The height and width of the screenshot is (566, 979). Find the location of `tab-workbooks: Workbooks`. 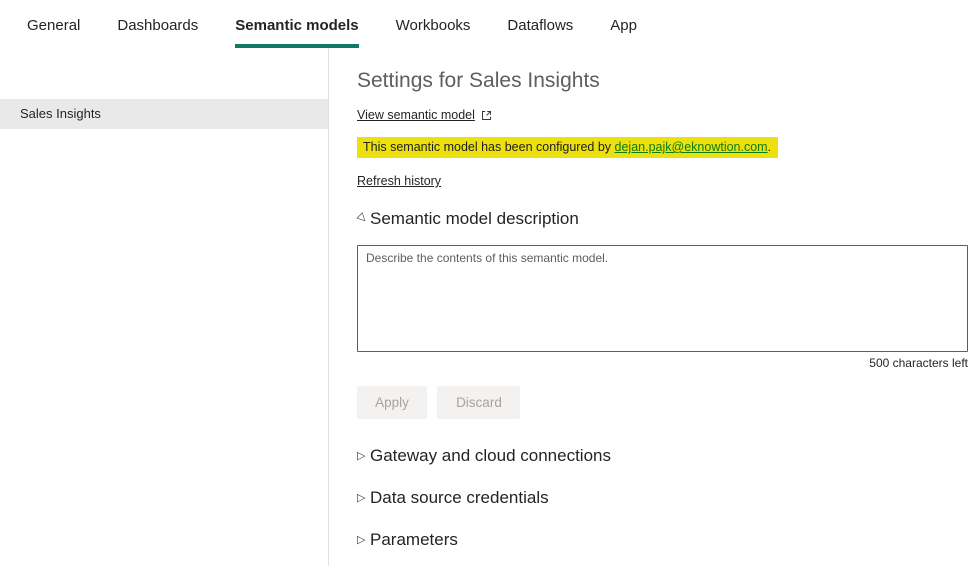

tab-workbooks: Workbooks is located at coordinates (433, 32).